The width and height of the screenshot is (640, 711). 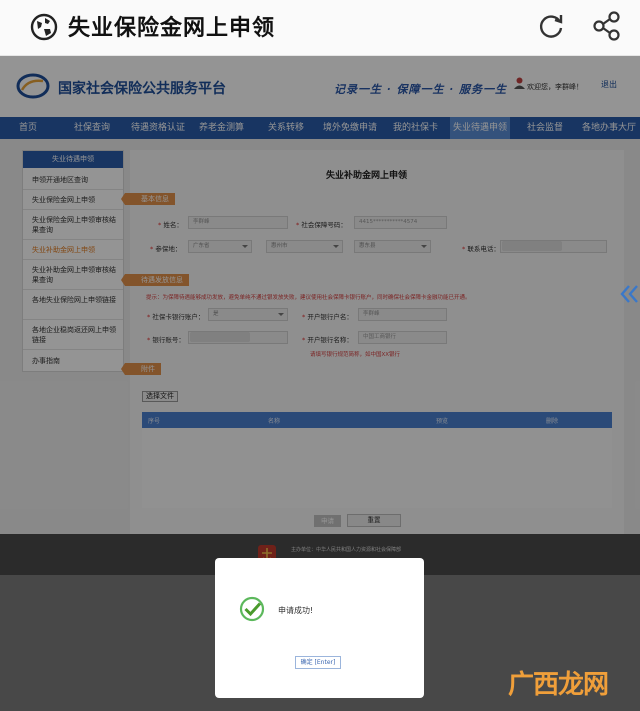 I want to click on reload-icon, so click(x=551, y=26).